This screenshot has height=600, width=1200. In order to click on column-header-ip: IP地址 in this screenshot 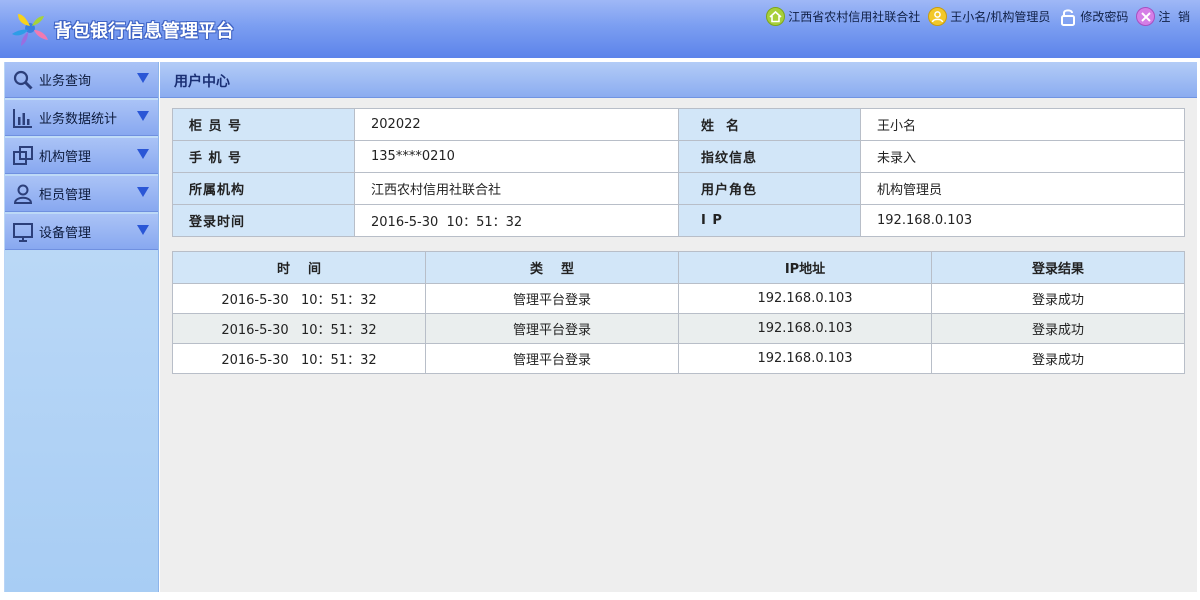, I will do `click(805, 267)`.